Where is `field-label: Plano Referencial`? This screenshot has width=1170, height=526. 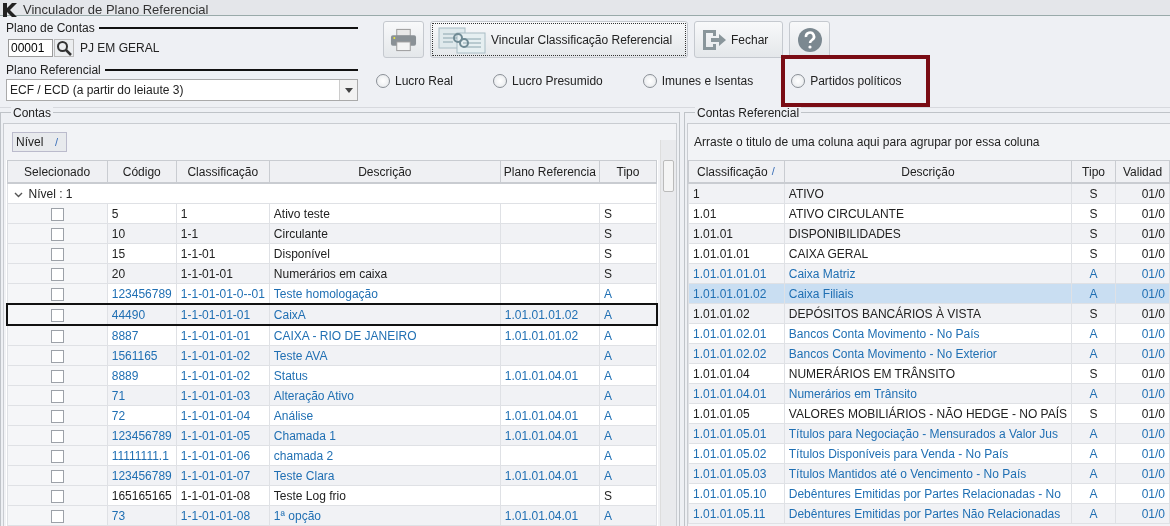
field-label: Plano Referencial is located at coordinates (53, 70).